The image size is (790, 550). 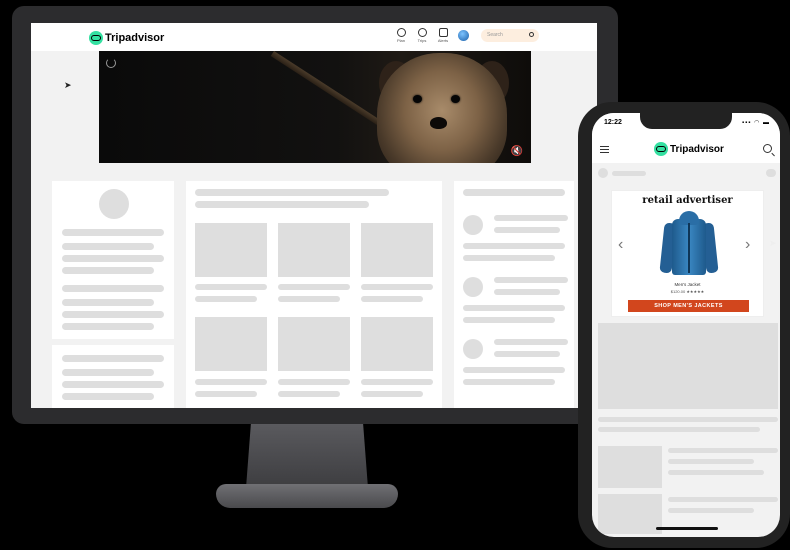 What do you see at coordinates (686, 138) in the screenshot?
I see `phone-header: 12:22 ▪▪▪ ◠ ▬ Tripadvisor` at bounding box center [686, 138].